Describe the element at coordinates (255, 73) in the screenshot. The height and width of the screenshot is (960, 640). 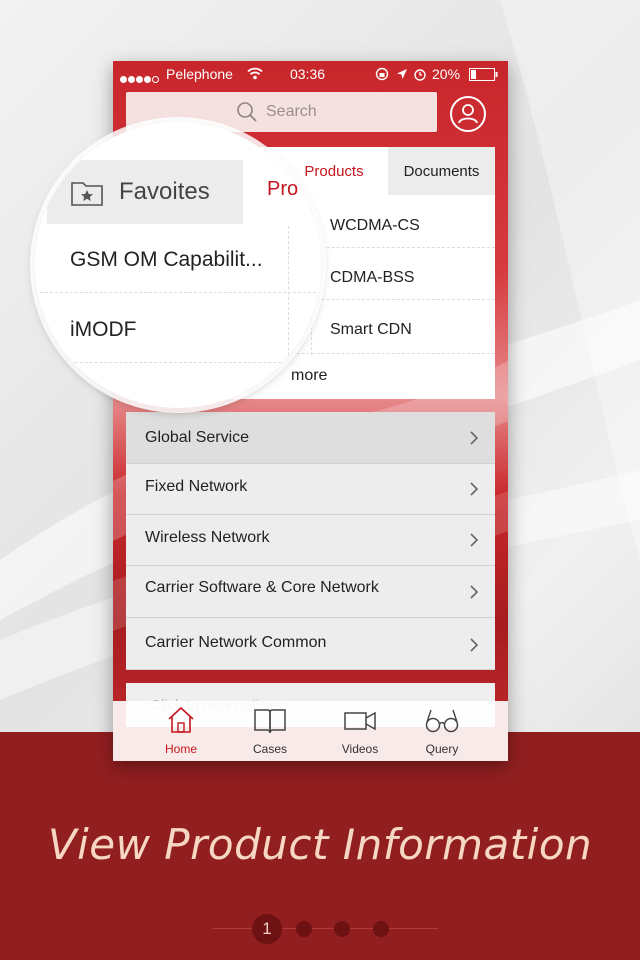
I see `wifi-icon` at that location.